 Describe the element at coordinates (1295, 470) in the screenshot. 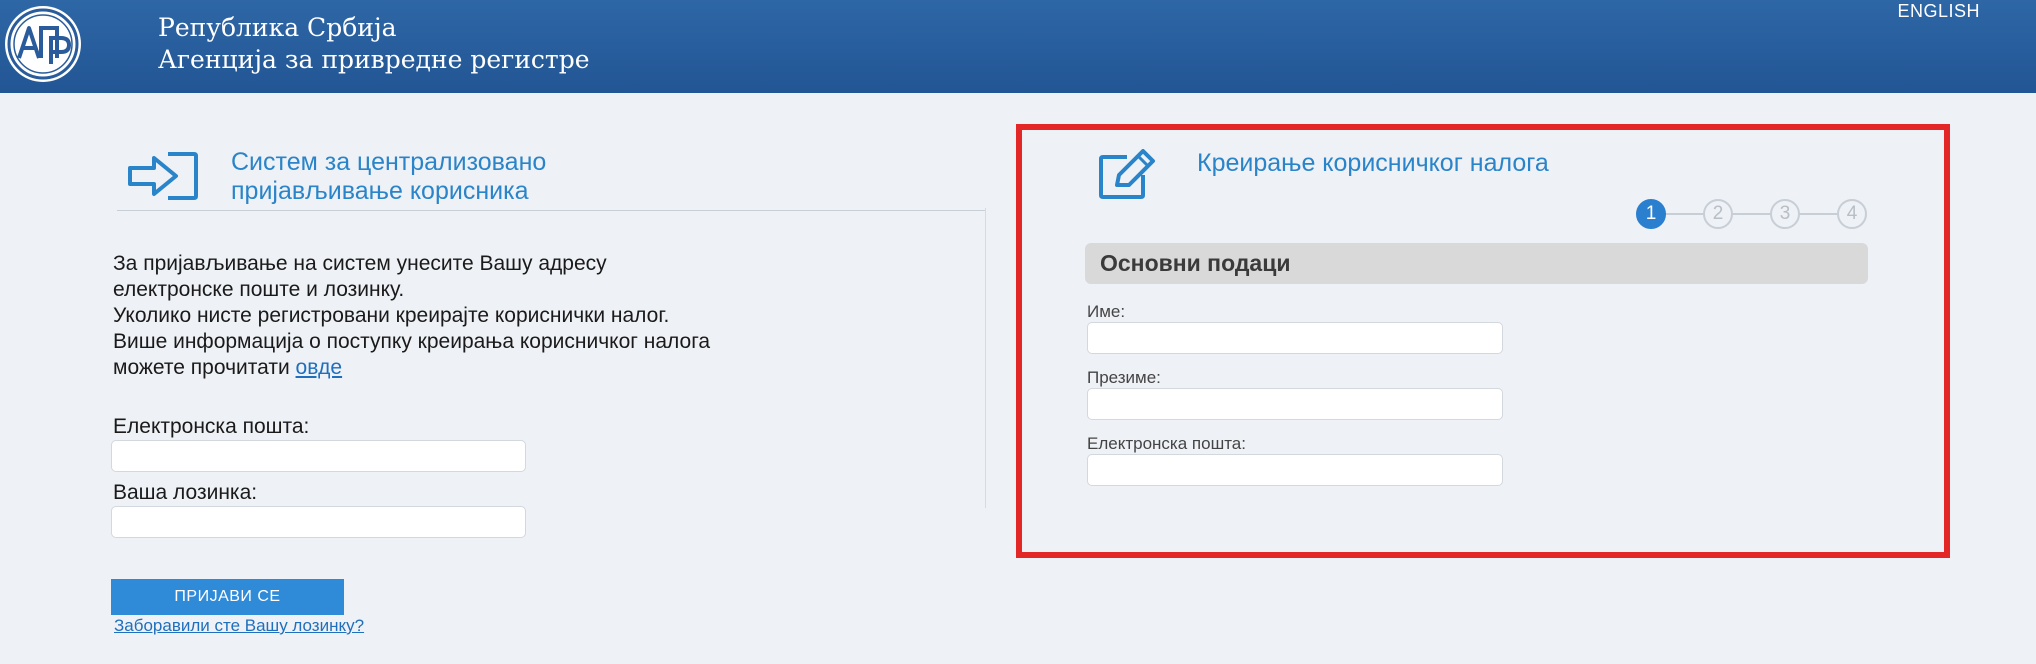

I see `register-email-input` at that location.